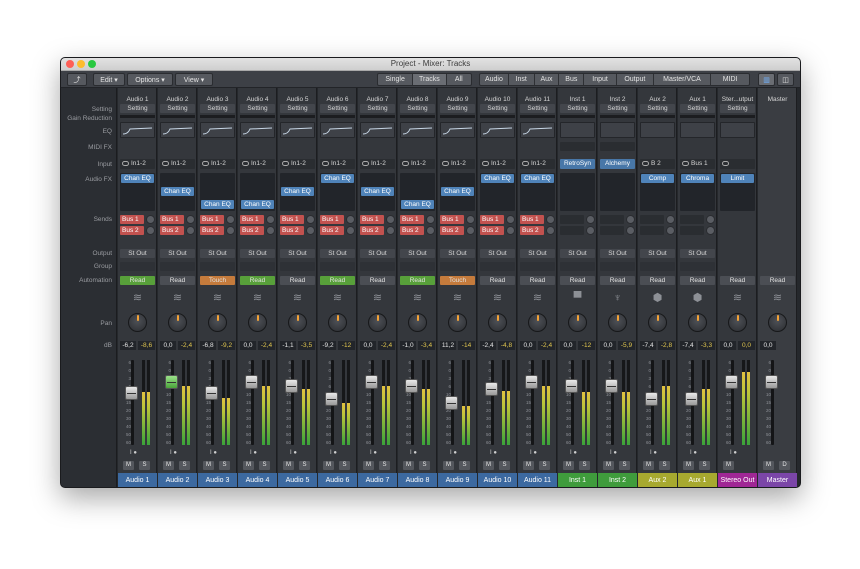  Describe the element at coordinates (522, 79) in the screenshot. I see `type-inst: Inst` at that location.